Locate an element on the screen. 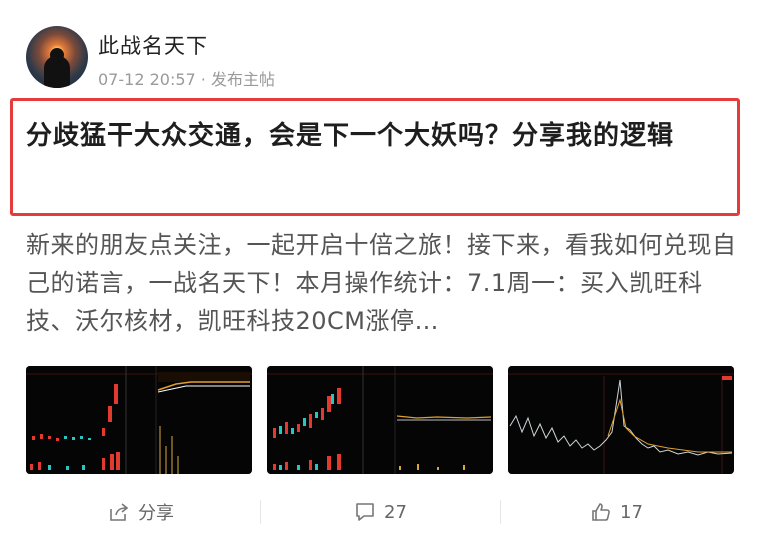 This screenshot has height=546, width=760. share-label: 分享 is located at coordinates (156, 513).